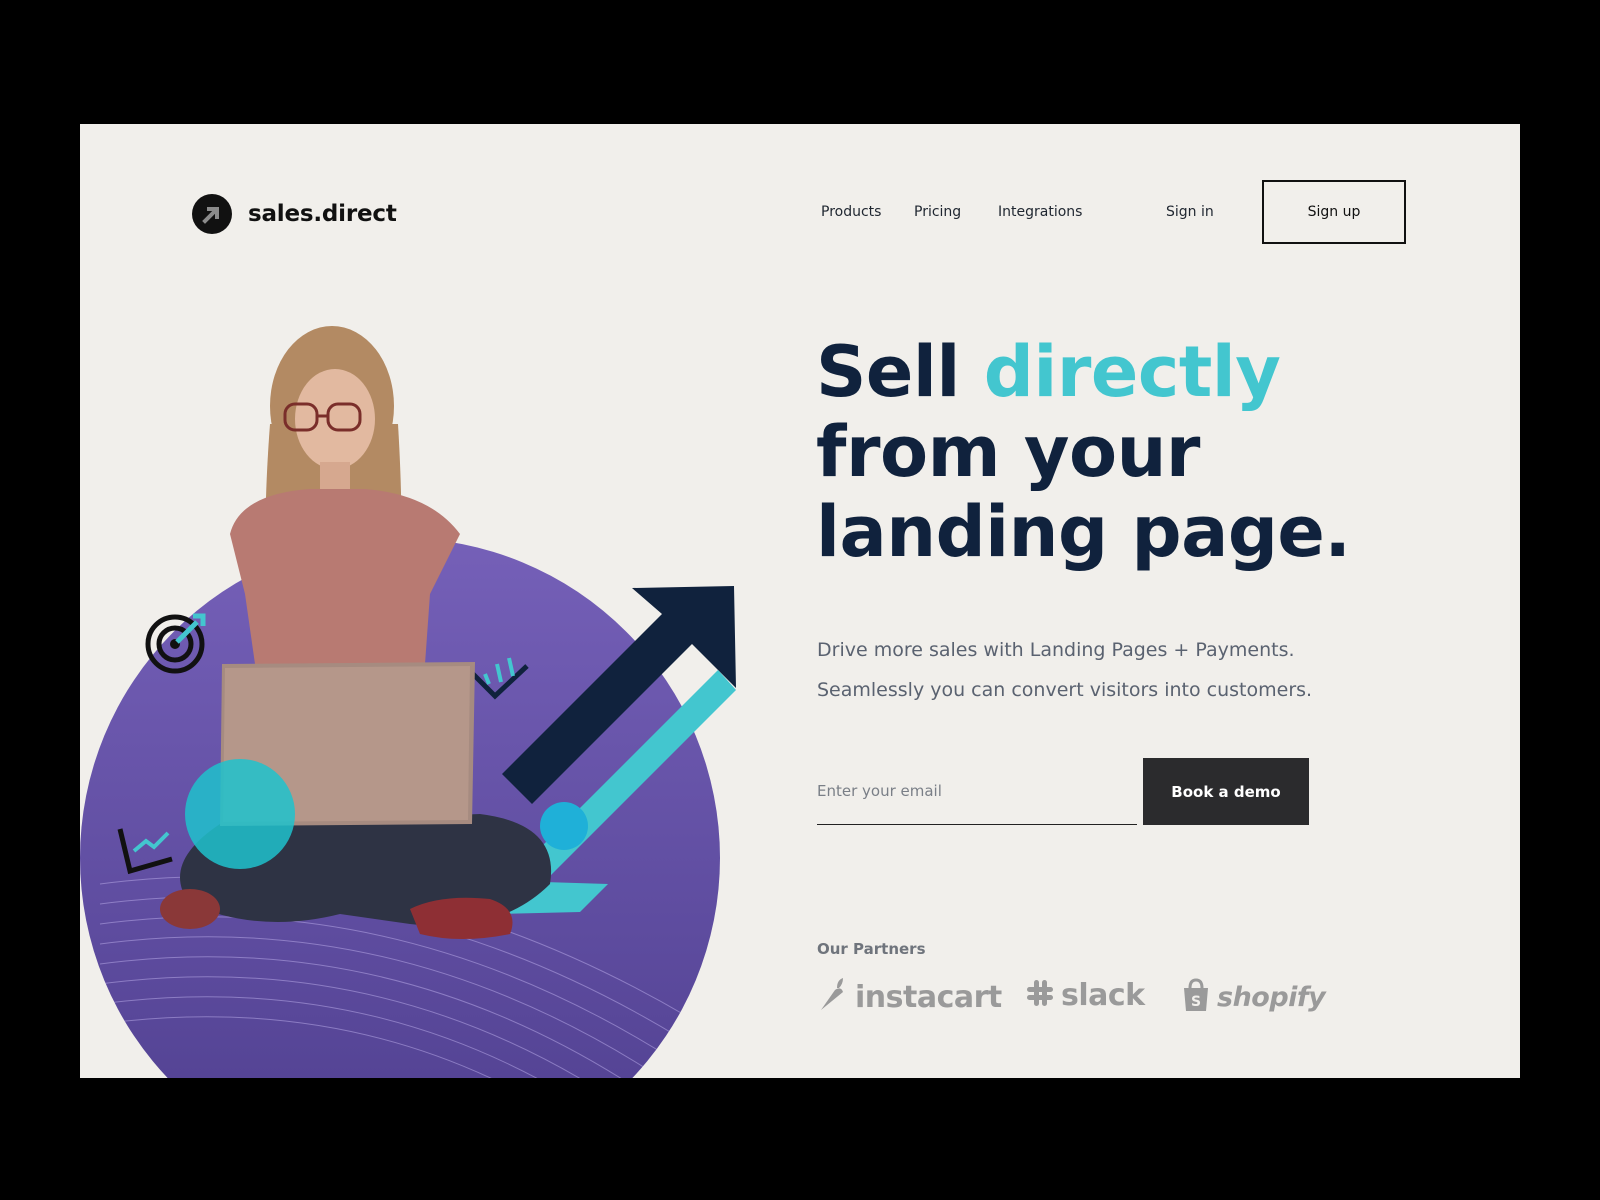 The width and height of the screenshot is (1600, 1200). Describe the element at coordinates (1226, 791) in the screenshot. I see `book-demo-button: Book a demo` at that location.